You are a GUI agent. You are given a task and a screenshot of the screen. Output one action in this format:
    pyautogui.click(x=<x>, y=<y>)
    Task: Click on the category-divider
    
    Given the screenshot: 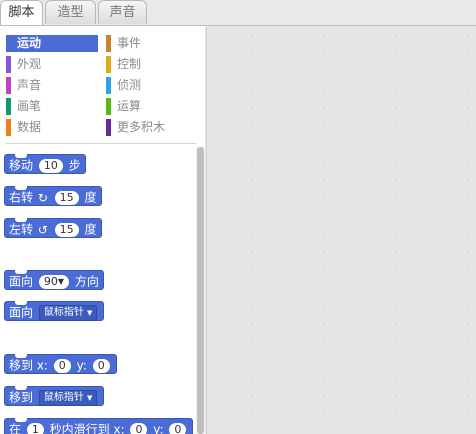 What is the action you would take?
    pyautogui.click(x=101, y=143)
    